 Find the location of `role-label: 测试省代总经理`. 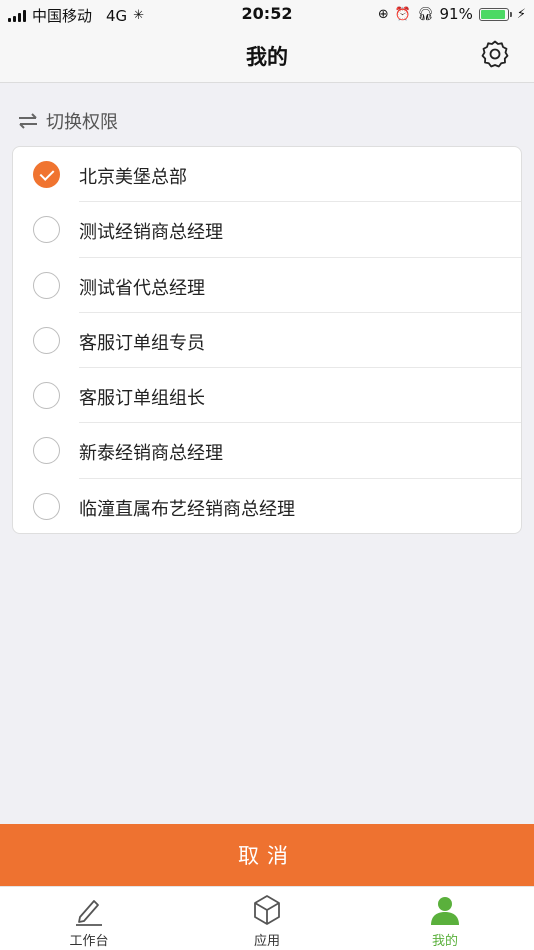

role-label: 测试省代总经理 is located at coordinates (142, 288).